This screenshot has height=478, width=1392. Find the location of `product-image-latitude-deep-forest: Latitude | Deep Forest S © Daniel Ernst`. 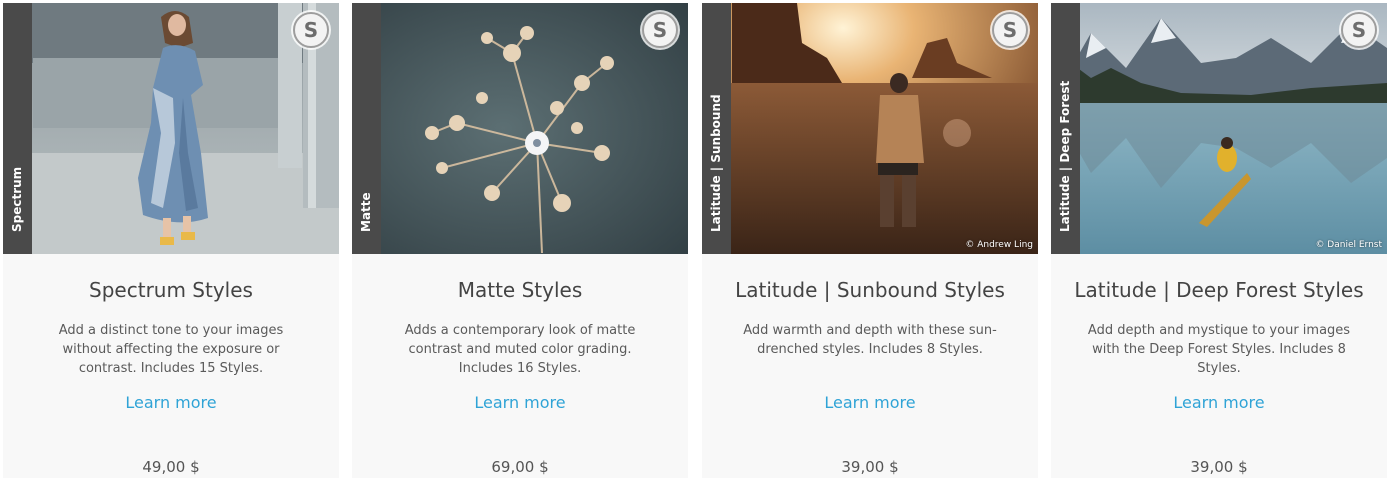

product-image-latitude-deep-forest: Latitude | Deep Forest S © Daniel Ernst is located at coordinates (1219, 128).